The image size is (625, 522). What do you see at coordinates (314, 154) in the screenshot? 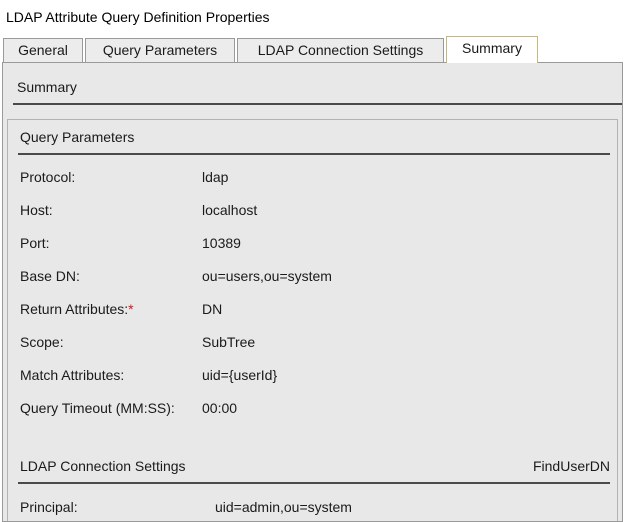
I see `query-parameters-rule` at bounding box center [314, 154].